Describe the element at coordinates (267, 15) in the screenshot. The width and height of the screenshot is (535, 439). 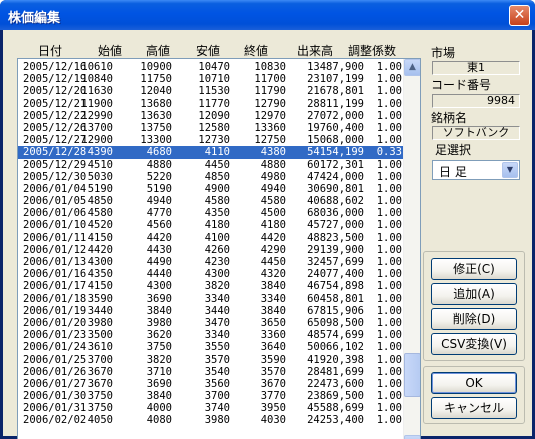
I see `title-bar: 株価編集 ✕` at that location.